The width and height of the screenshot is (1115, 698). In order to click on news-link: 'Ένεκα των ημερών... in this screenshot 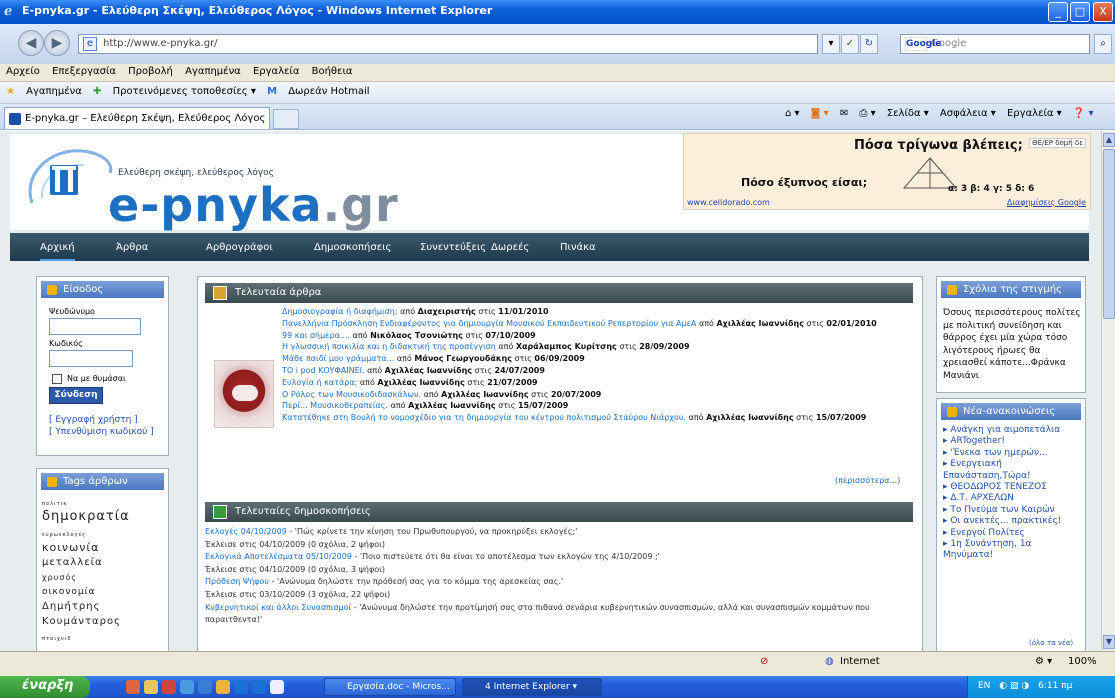, I will do `click(998, 453)`.